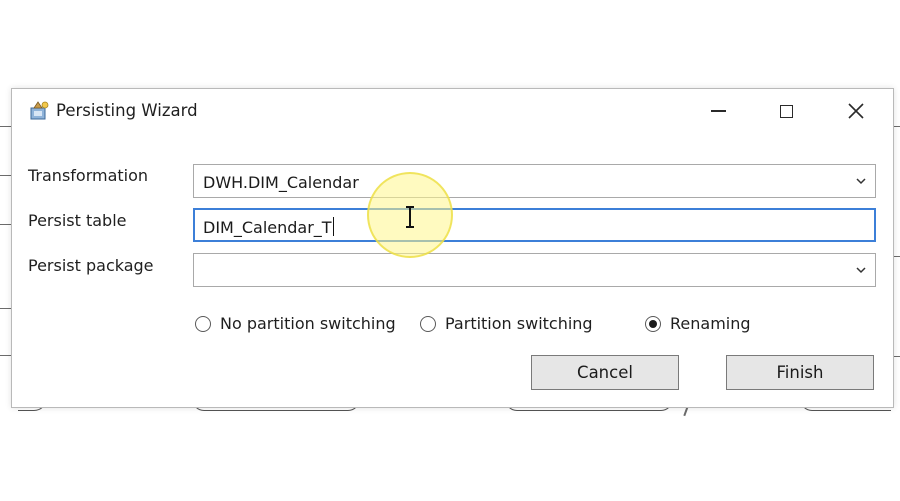 This screenshot has height=501, width=900. I want to click on transformation-value: DWH.DIM_Calendar, so click(281, 182).